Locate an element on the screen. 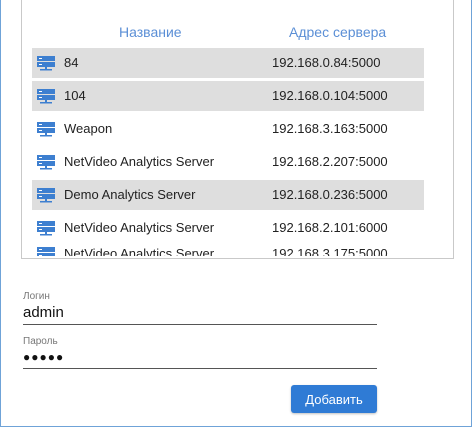 The width and height of the screenshot is (472, 428). column-header-address: Адрес сервера is located at coordinates (337, 32).